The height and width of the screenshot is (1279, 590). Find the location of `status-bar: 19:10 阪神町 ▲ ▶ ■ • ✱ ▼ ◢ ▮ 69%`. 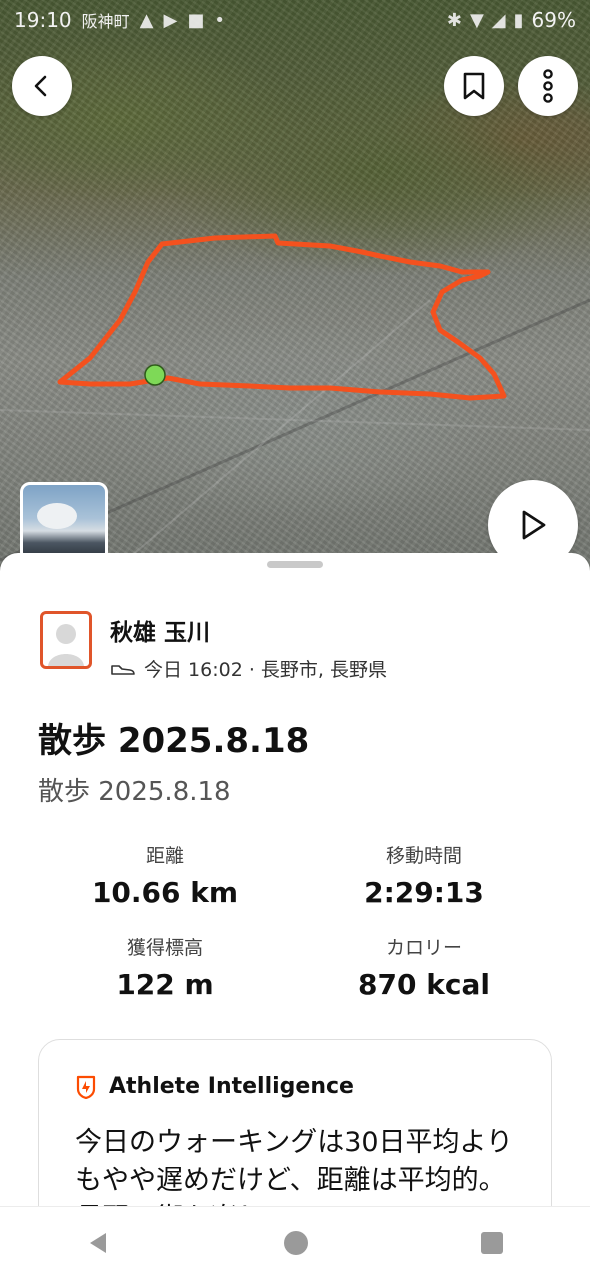

status-bar: 19:10 阪神町 ▲ ▶ ■ • ✱ ▼ ◢ ▮ 69% is located at coordinates (295, 20).